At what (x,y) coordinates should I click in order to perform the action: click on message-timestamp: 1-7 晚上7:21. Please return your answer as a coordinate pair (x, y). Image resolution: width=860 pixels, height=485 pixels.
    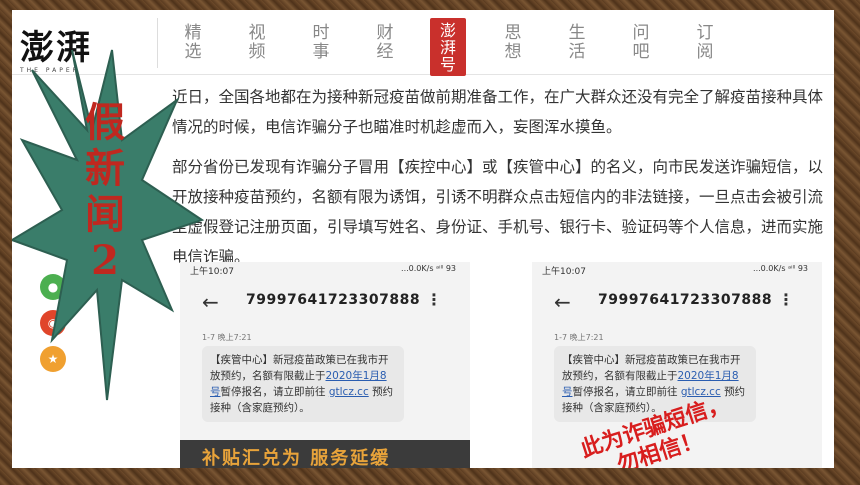
    Looking at the image, I should click on (579, 337).